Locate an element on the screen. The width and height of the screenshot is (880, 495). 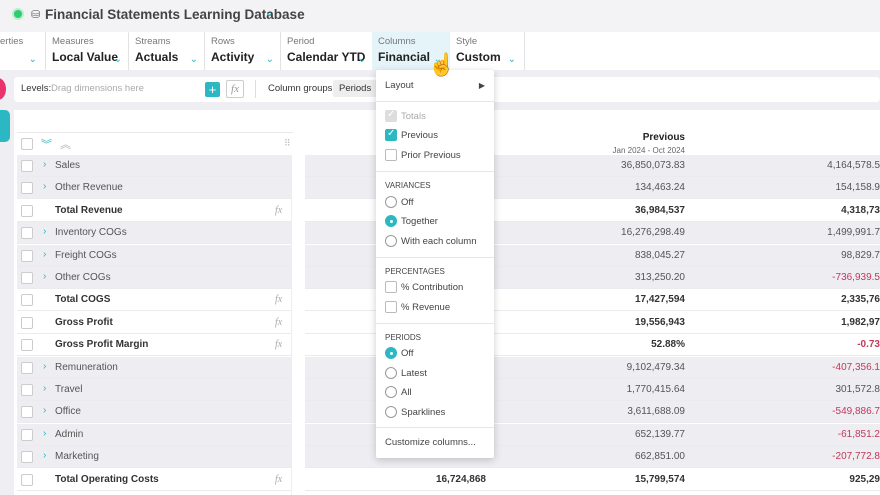
formula-button: fx is located at coordinates (235, 89).